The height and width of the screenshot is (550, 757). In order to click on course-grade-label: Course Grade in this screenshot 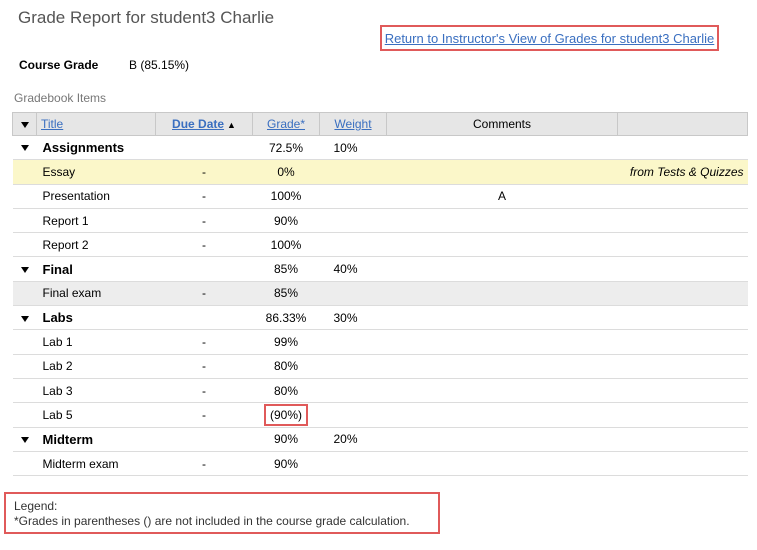, I will do `click(59, 65)`.